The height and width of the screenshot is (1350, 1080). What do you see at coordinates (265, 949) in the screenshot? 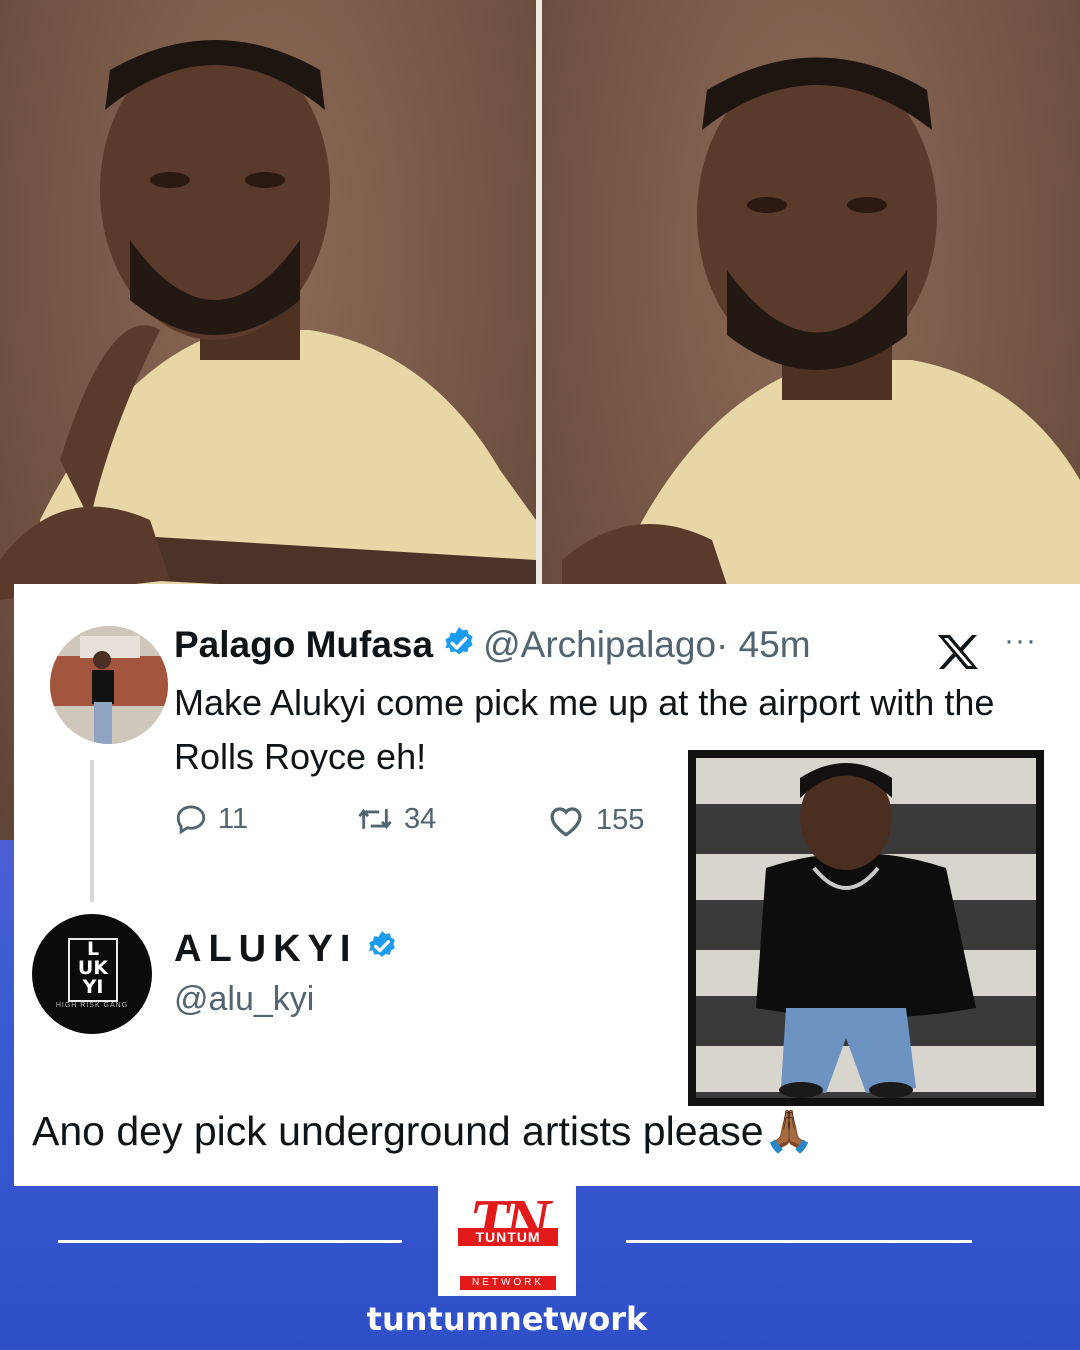
I see `reply-author-name: ALUKYI` at bounding box center [265, 949].